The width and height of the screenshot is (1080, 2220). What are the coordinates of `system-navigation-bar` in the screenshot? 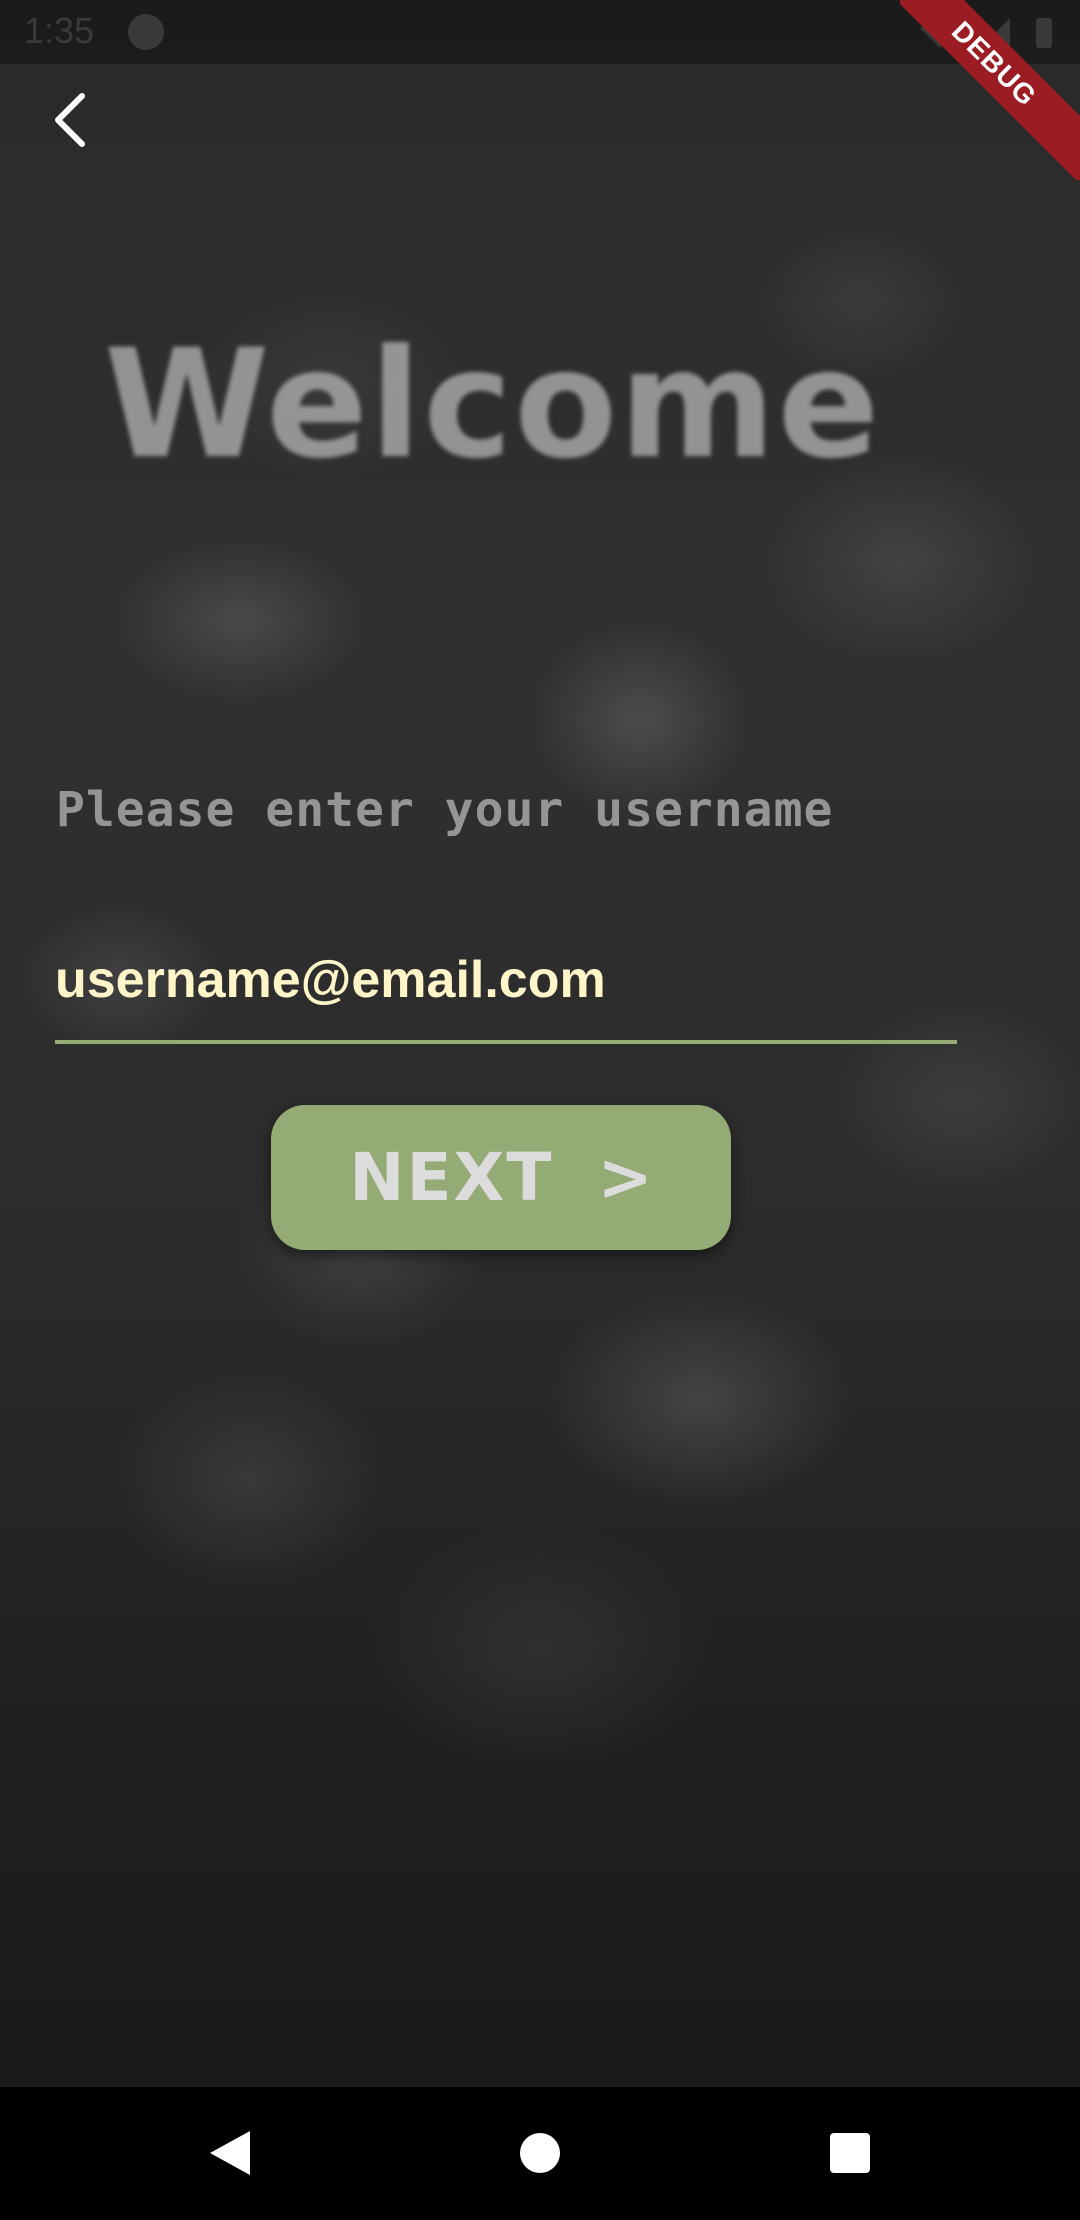 It's located at (540, 2153).